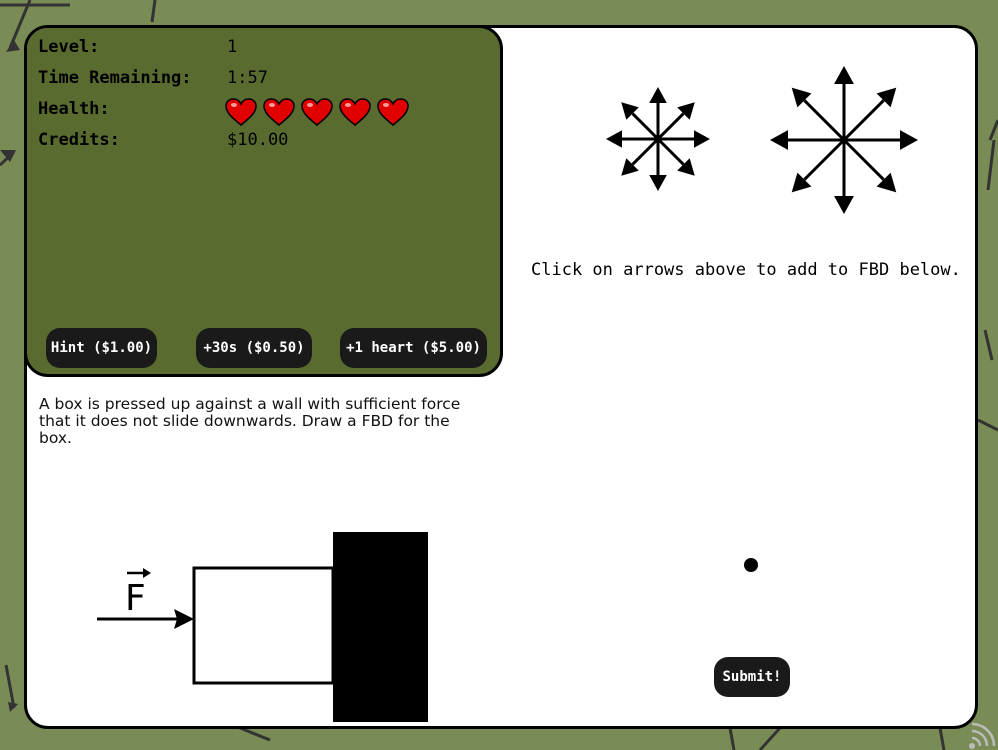 This screenshot has width=998, height=750. What do you see at coordinates (752, 677) in the screenshot?
I see `submit-button: Submit!` at bounding box center [752, 677].